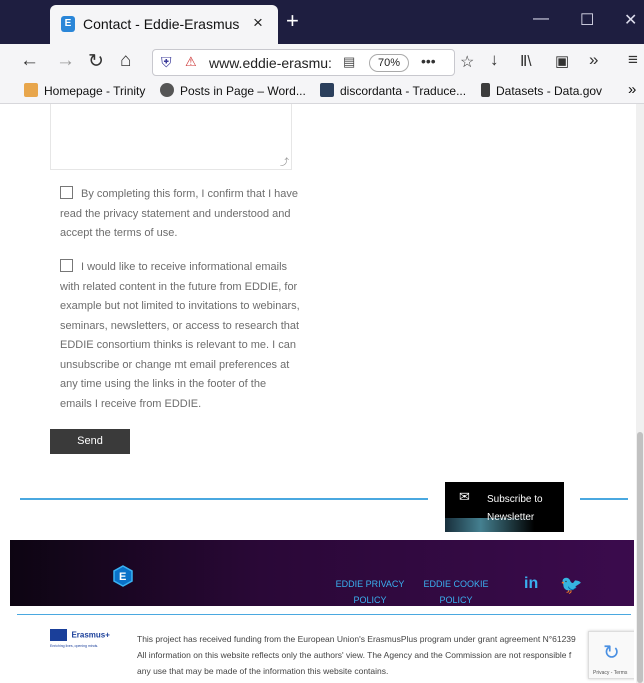  I want to click on message-textarea: ⤴, so click(171, 137).